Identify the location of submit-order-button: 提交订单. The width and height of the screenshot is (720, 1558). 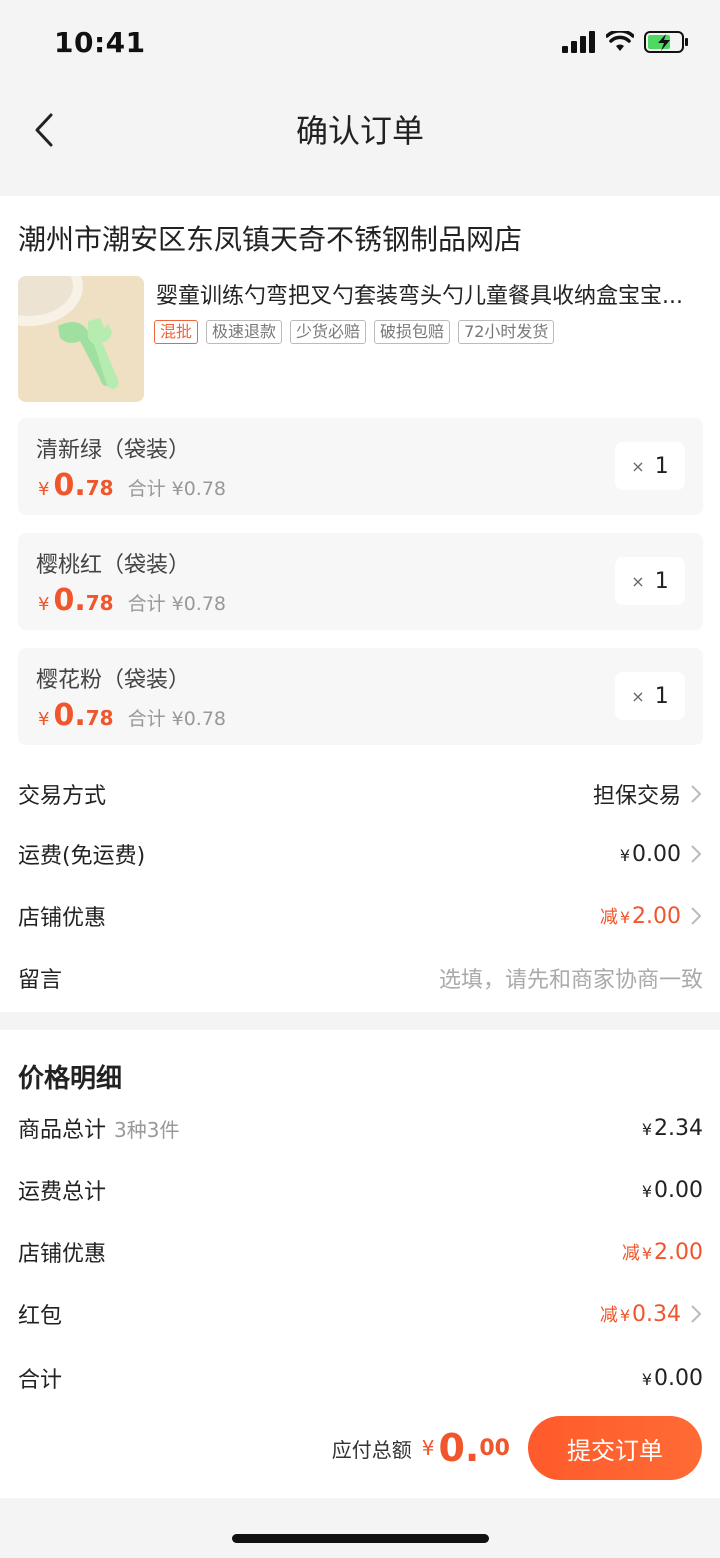
(615, 1448).